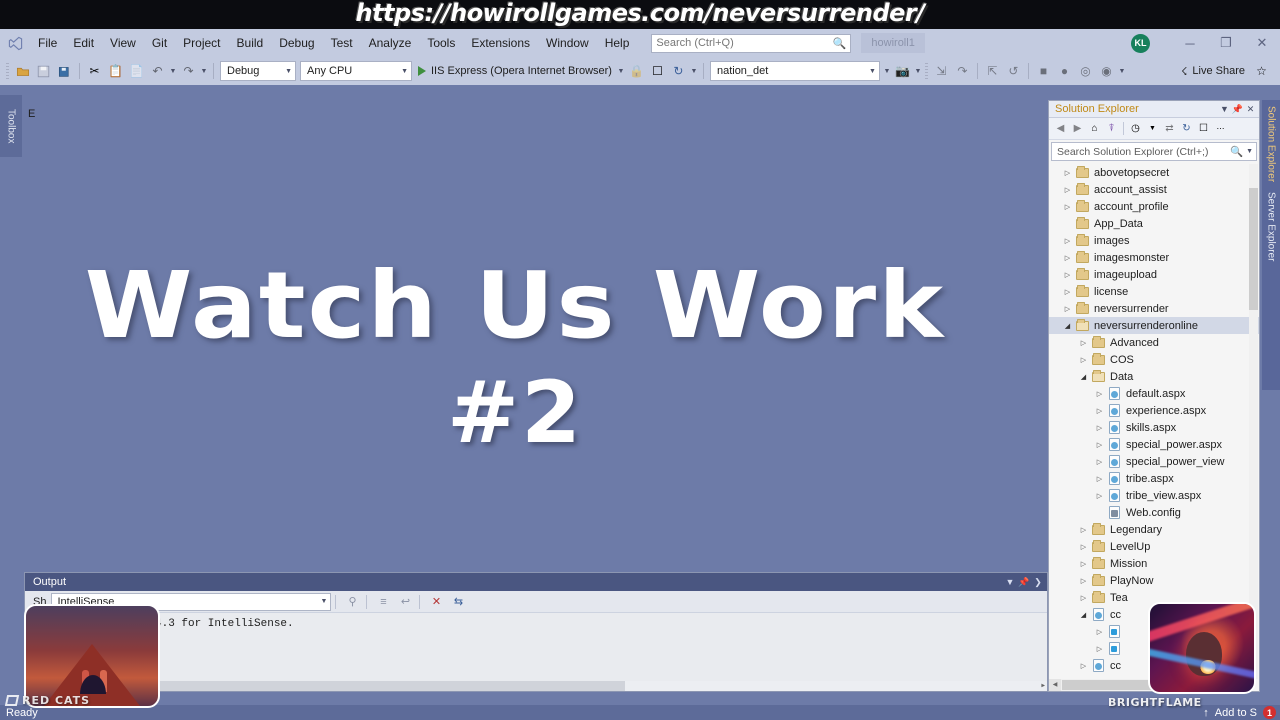 Image resolution: width=1280 pixels, height=720 pixels. What do you see at coordinates (1241, 712) in the screenshot?
I see `source-control-group: ↑ Add to S 1` at bounding box center [1241, 712].